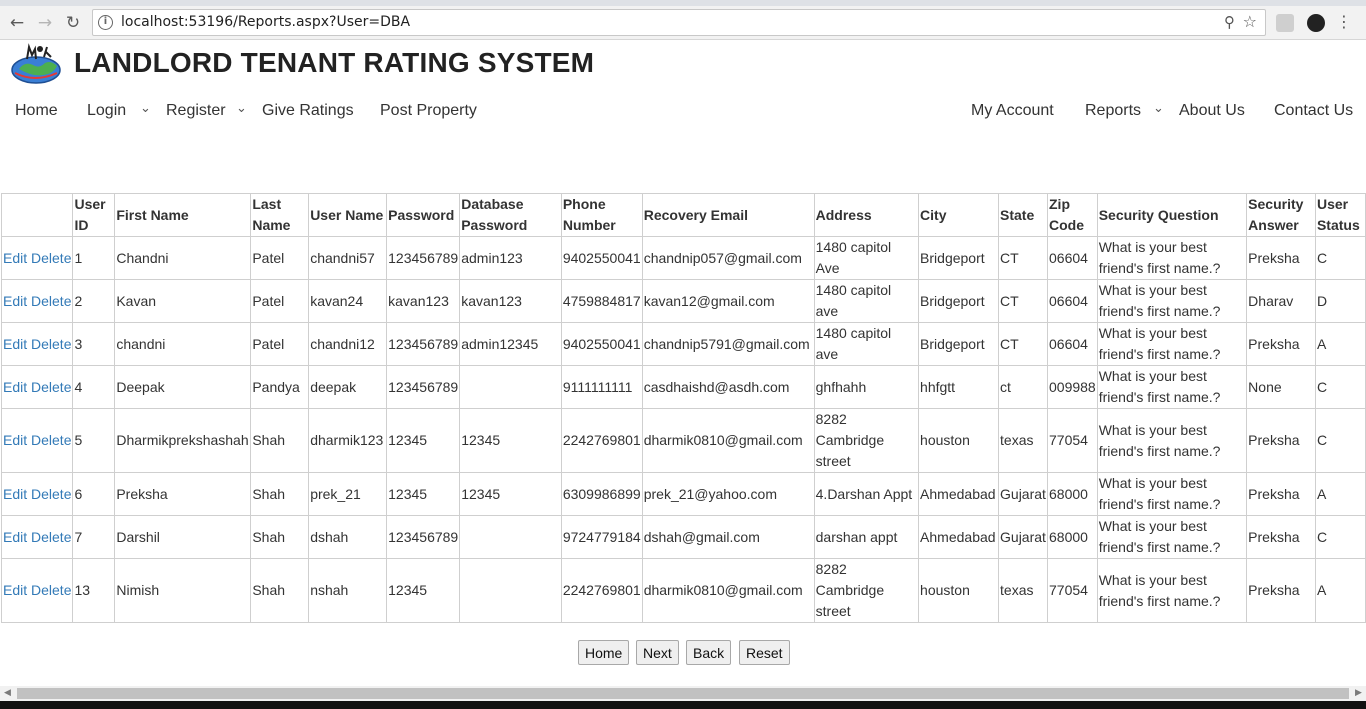 This screenshot has height=709, width=1366. I want to click on table-cell: dharmik0810@gmail.com, so click(728, 590).